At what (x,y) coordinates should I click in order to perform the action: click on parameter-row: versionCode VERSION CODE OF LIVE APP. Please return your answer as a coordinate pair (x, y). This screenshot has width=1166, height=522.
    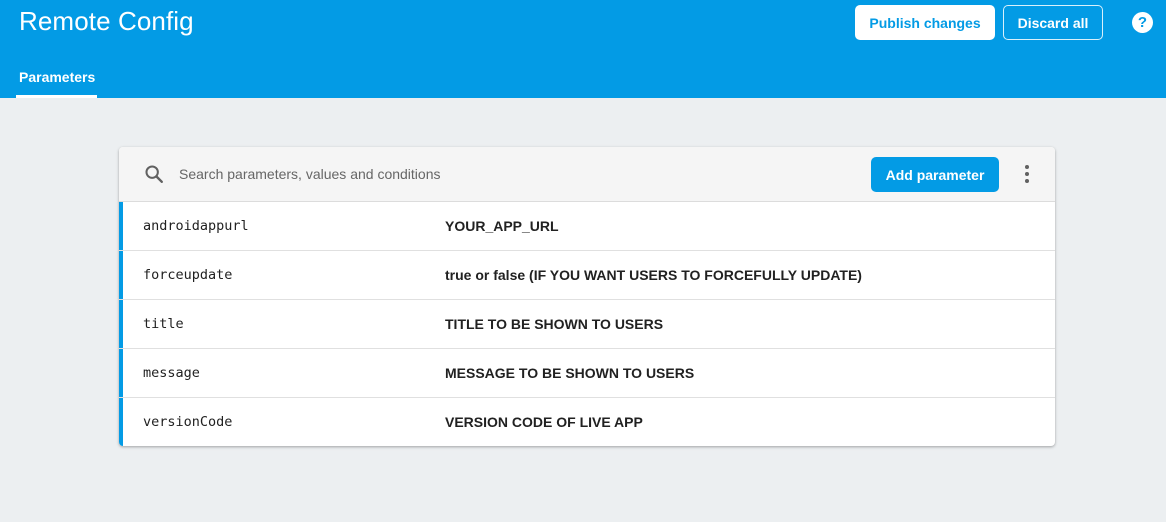
    Looking at the image, I should click on (587, 422).